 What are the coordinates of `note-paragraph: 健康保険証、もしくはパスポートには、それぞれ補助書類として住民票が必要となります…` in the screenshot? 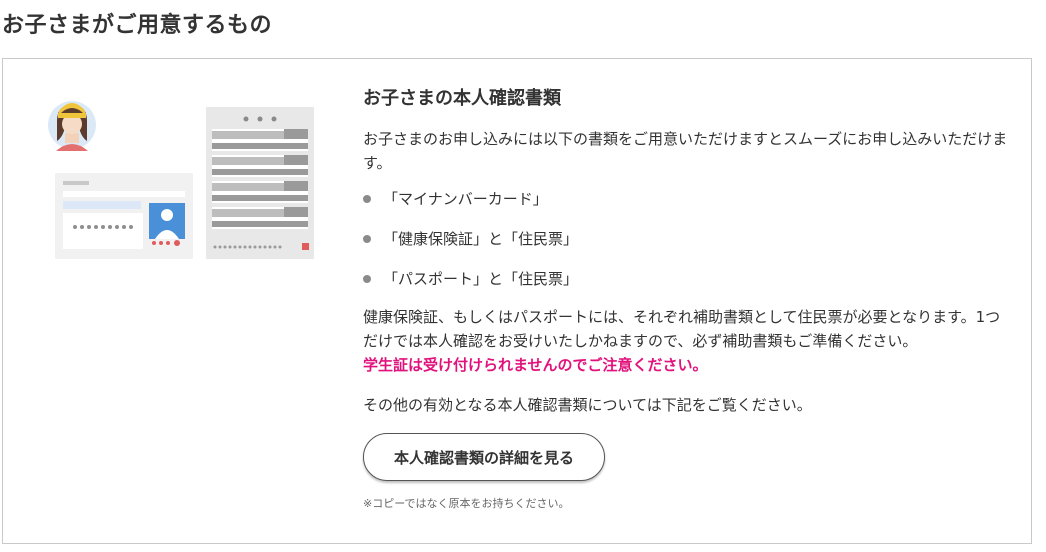 It's located at (688, 341).